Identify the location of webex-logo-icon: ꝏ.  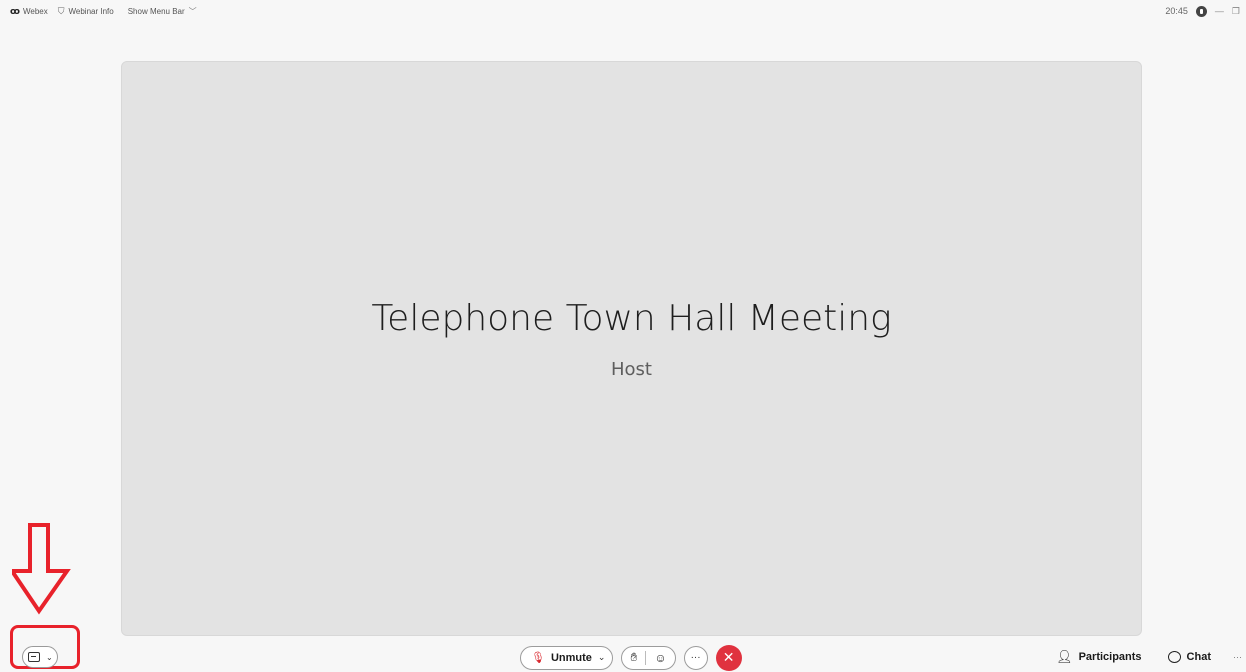
(15, 10).